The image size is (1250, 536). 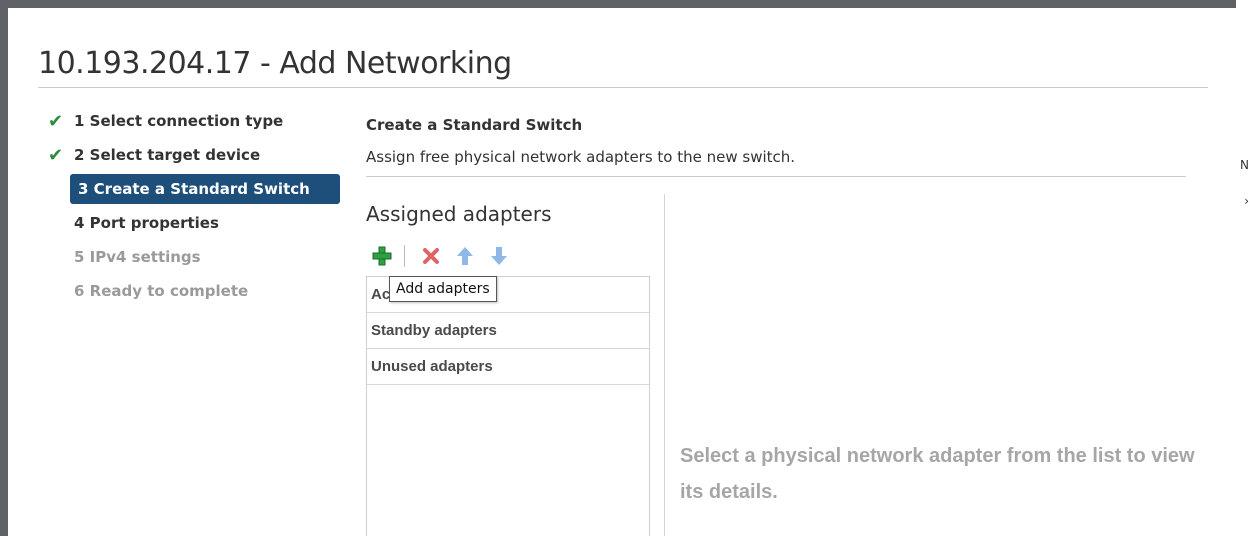 What do you see at coordinates (167, 155) in the screenshot?
I see `step-label: 2 Select target device` at bounding box center [167, 155].